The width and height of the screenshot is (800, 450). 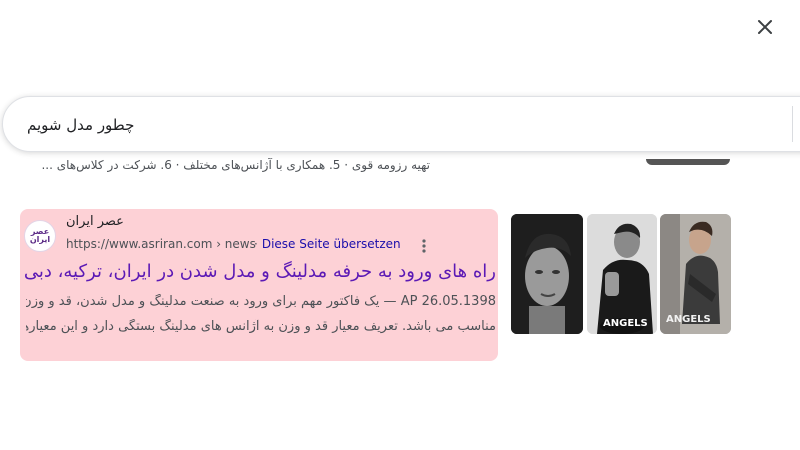 What do you see at coordinates (547, 274) in the screenshot?
I see `portrait-thumbnail` at bounding box center [547, 274].